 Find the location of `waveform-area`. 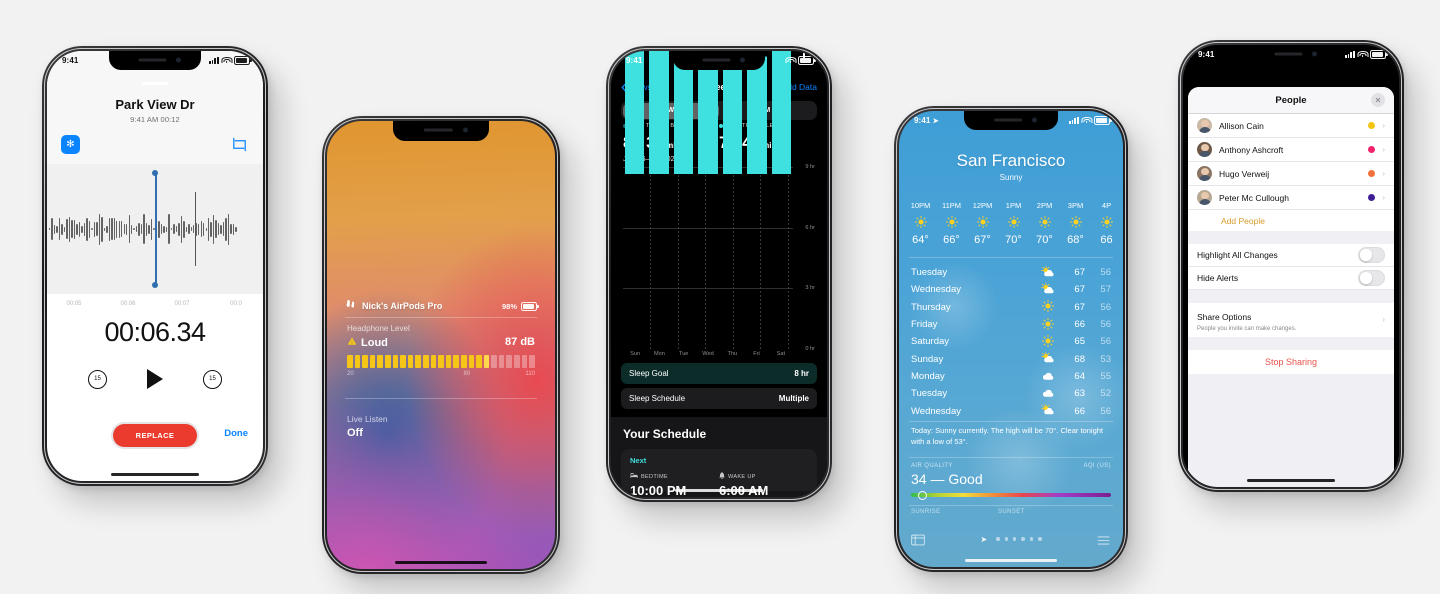

waveform-area is located at coordinates (155, 229).